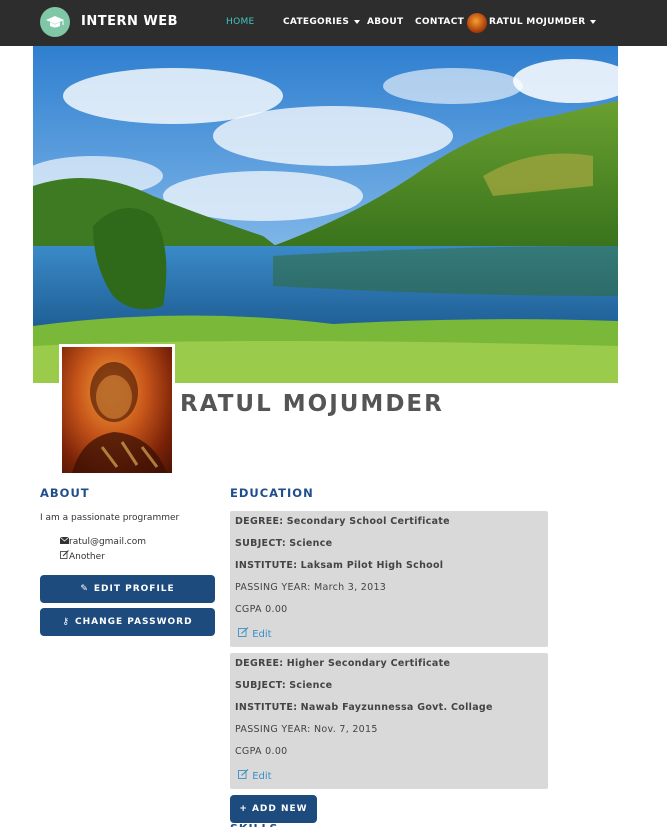  Describe the element at coordinates (368, 521) in the screenshot. I see `degree-value: Secondary School Certificate` at that location.